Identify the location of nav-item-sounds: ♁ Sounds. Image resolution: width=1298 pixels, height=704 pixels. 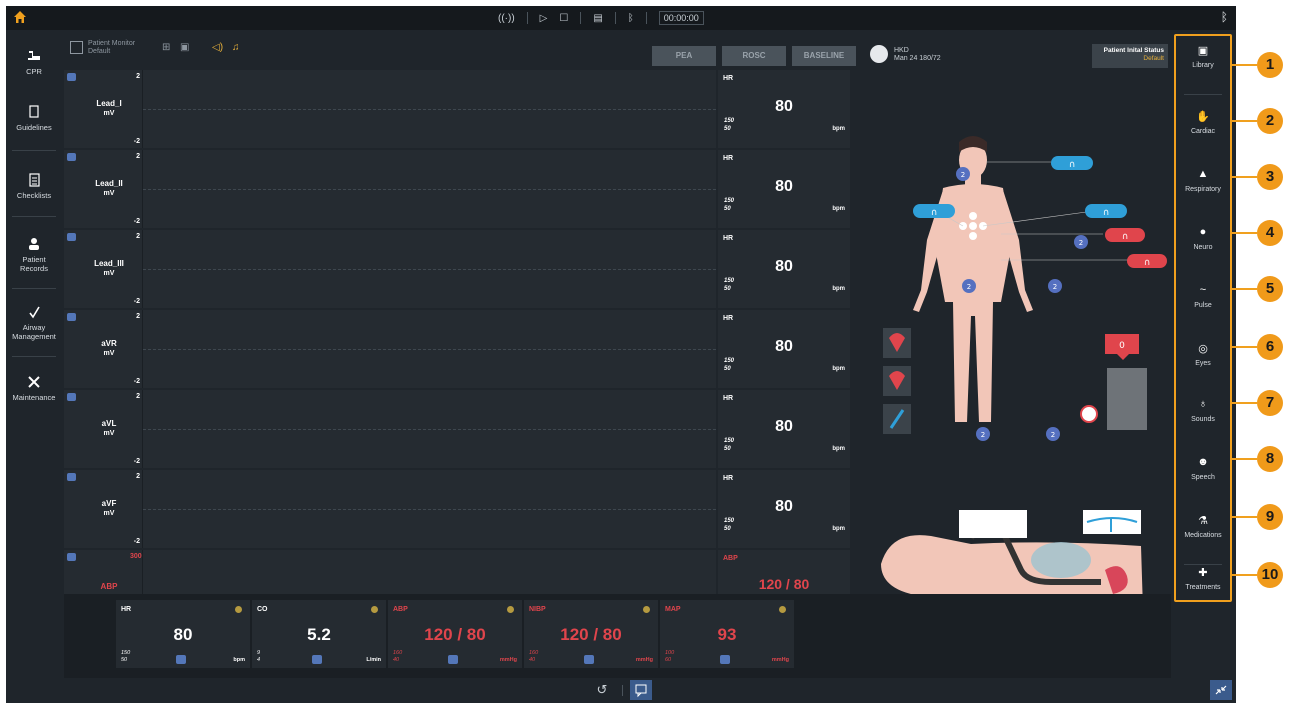
(1203, 410).